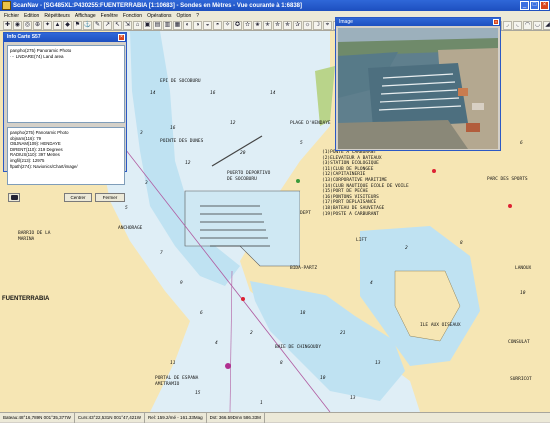  What do you see at coordinates (17, 25) in the screenshot?
I see `toolbar-tool-icon-1: ◉` at bounding box center [17, 25].